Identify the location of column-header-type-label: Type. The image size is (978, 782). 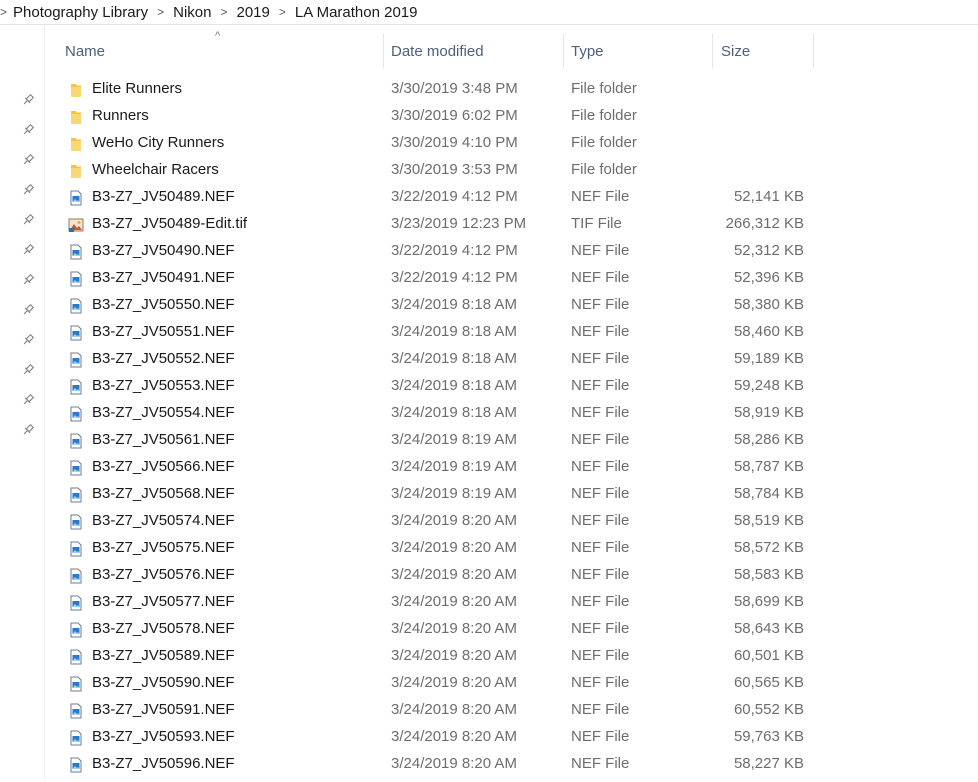
(587, 51).